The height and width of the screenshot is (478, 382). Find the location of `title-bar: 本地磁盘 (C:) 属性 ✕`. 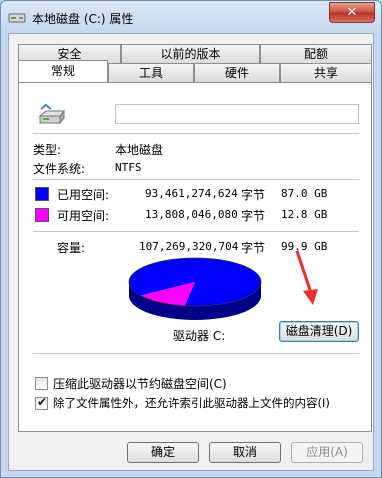

title-bar: 本地磁盘 (C:) 属性 ✕ is located at coordinates (191, 17).